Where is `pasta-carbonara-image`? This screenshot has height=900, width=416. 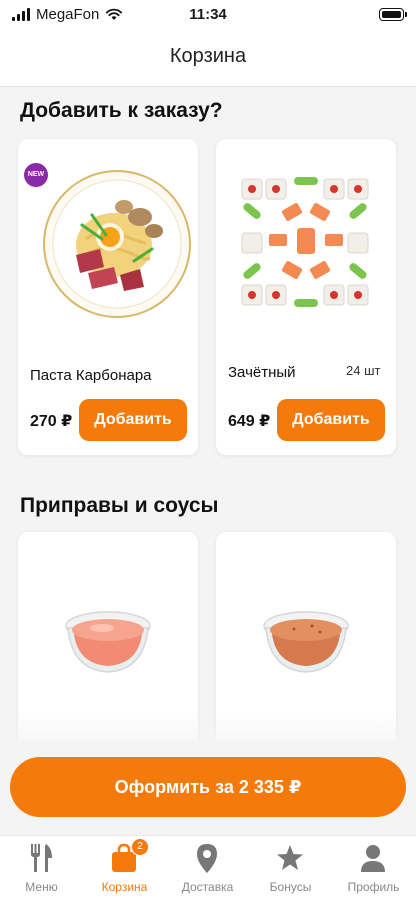 pasta-carbonara-image is located at coordinates (117, 244).